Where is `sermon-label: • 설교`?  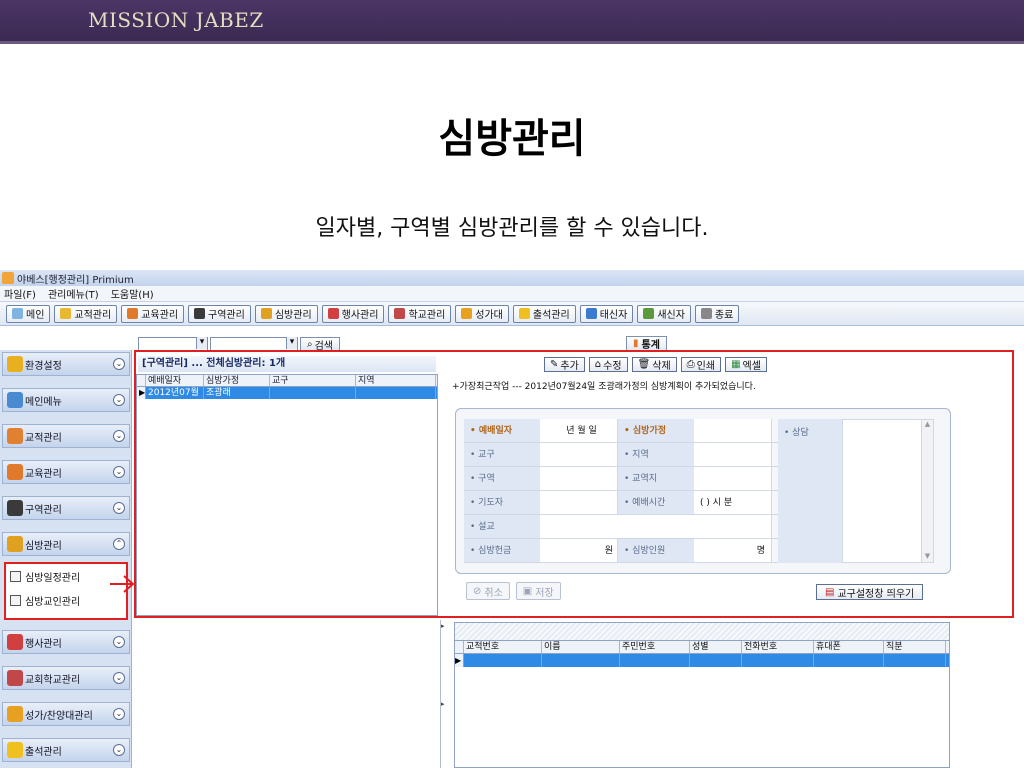
sermon-label: • 설교 is located at coordinates (502, 526).